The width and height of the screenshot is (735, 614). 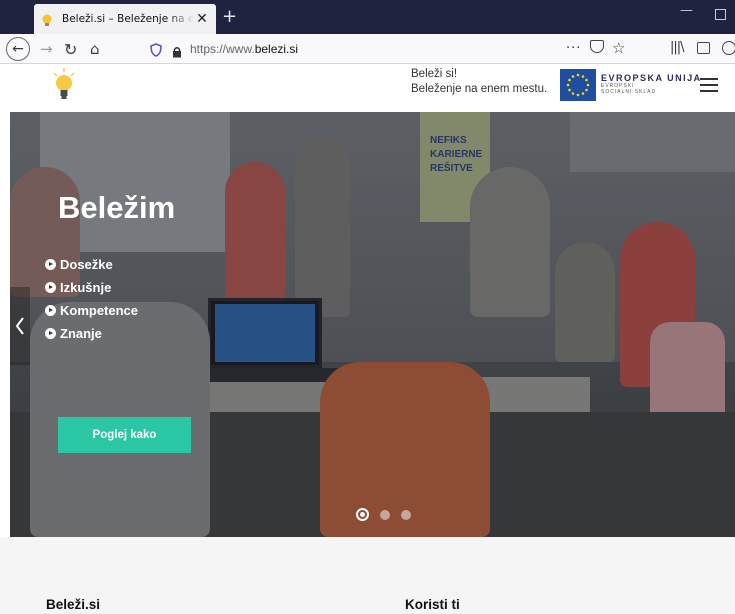 I want to click on url-text: https://www.belezi.si, so click(x=244, y=49).